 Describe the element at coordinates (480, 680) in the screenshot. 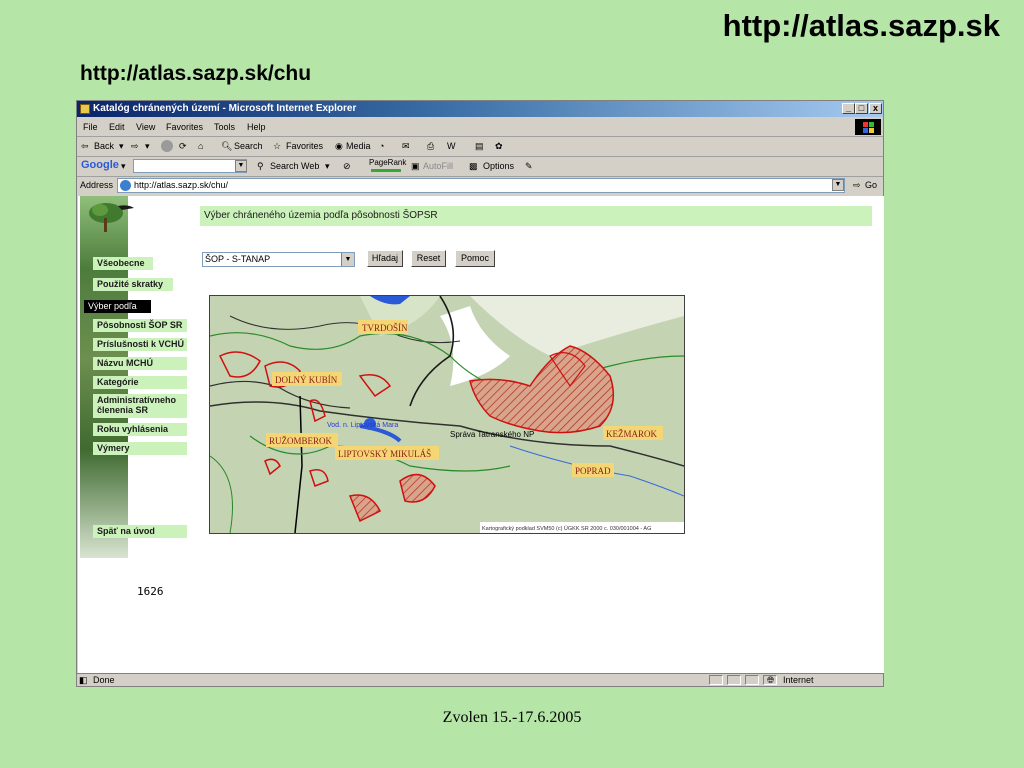

I see `status-bar: ◧ Done 🌐︎ Internet` at that location.